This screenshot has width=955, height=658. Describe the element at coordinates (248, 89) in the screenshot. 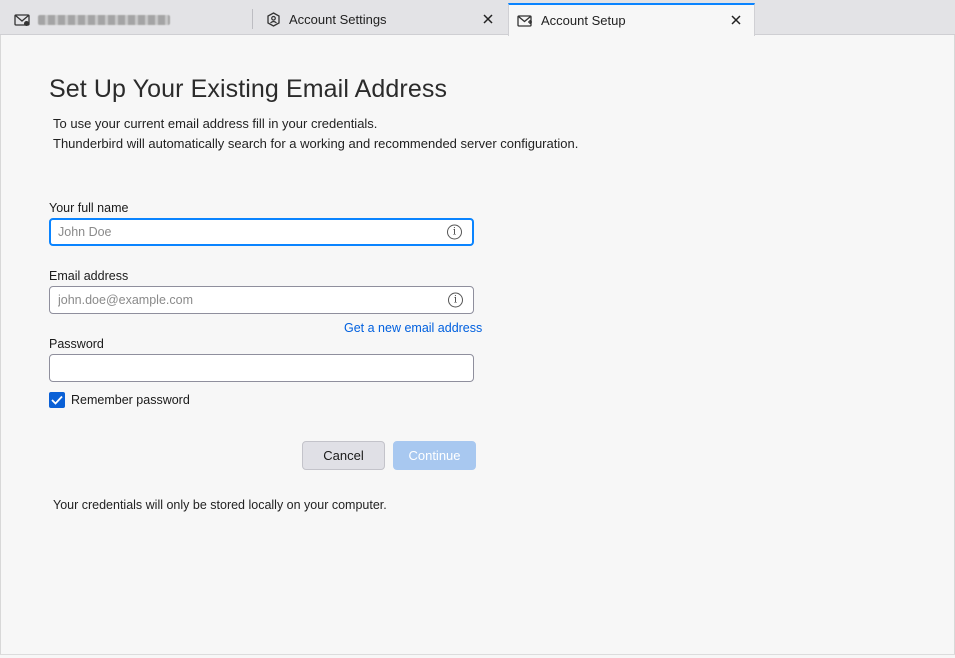

I see `page-title: Set Up Your Existing Email Address` at that location.